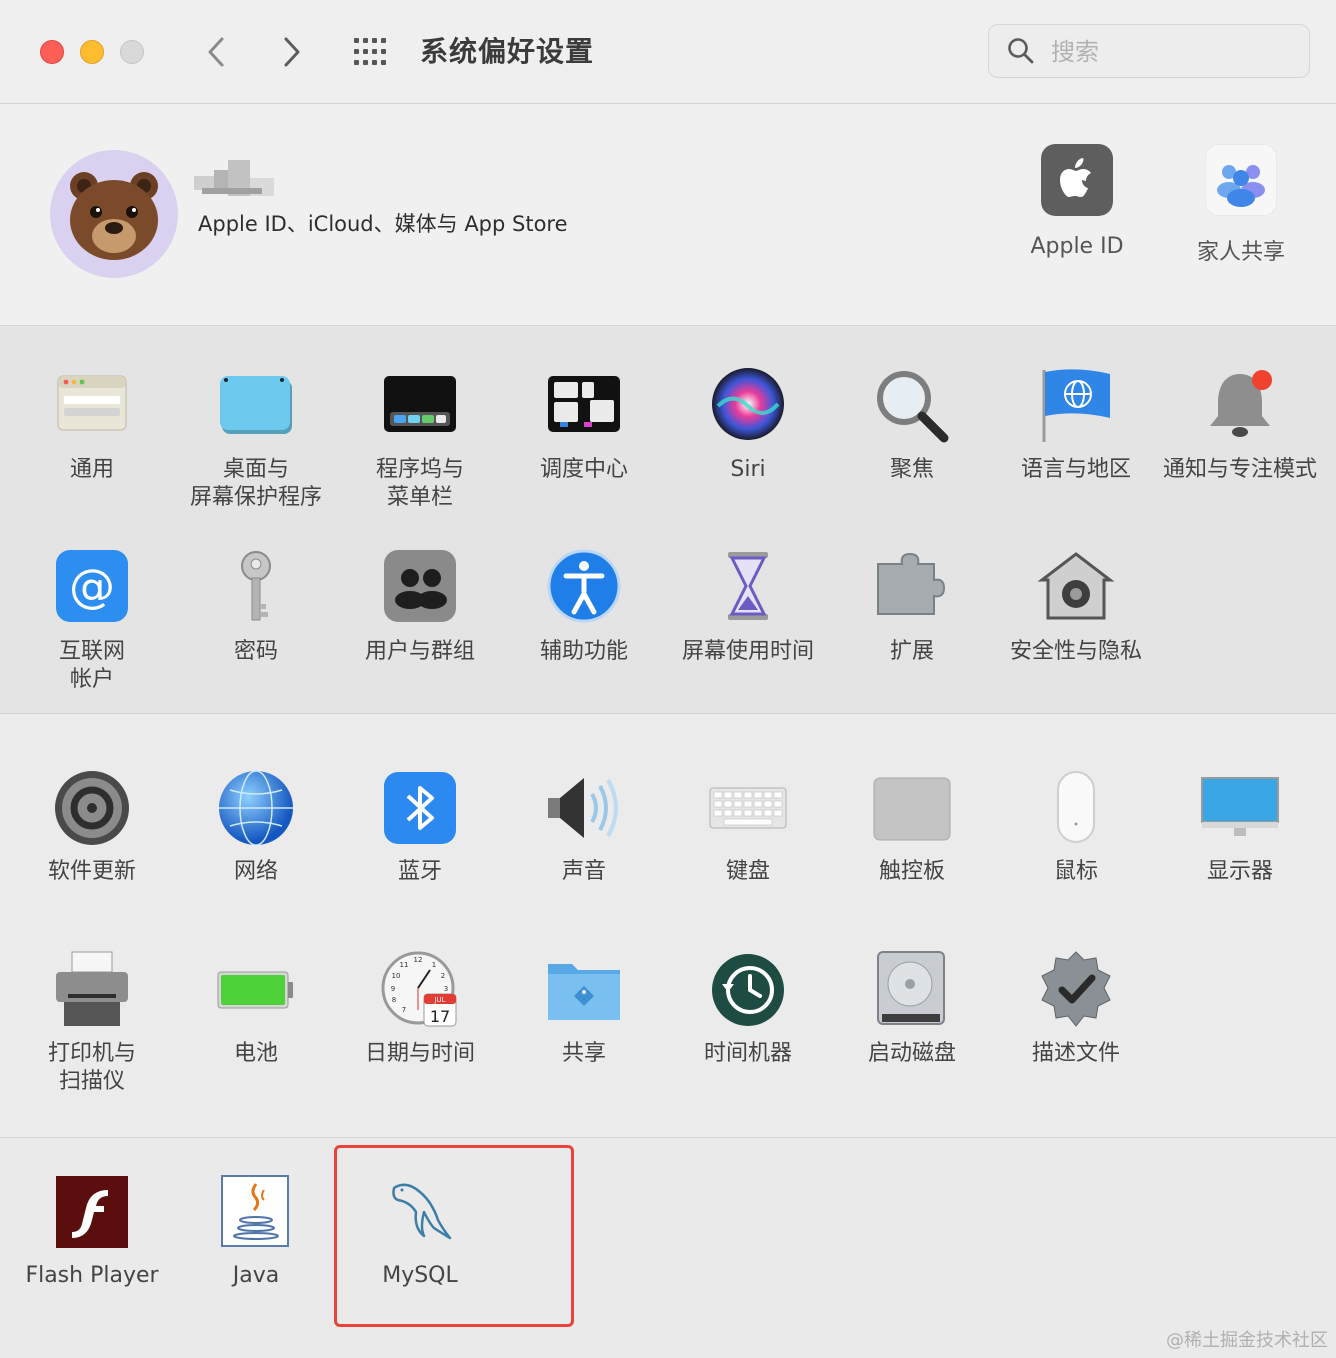 This screenshot has height=1358, width=1336. Describe the element at coordinates (216, 52) in the screenshot. I see `back-button` at that location.